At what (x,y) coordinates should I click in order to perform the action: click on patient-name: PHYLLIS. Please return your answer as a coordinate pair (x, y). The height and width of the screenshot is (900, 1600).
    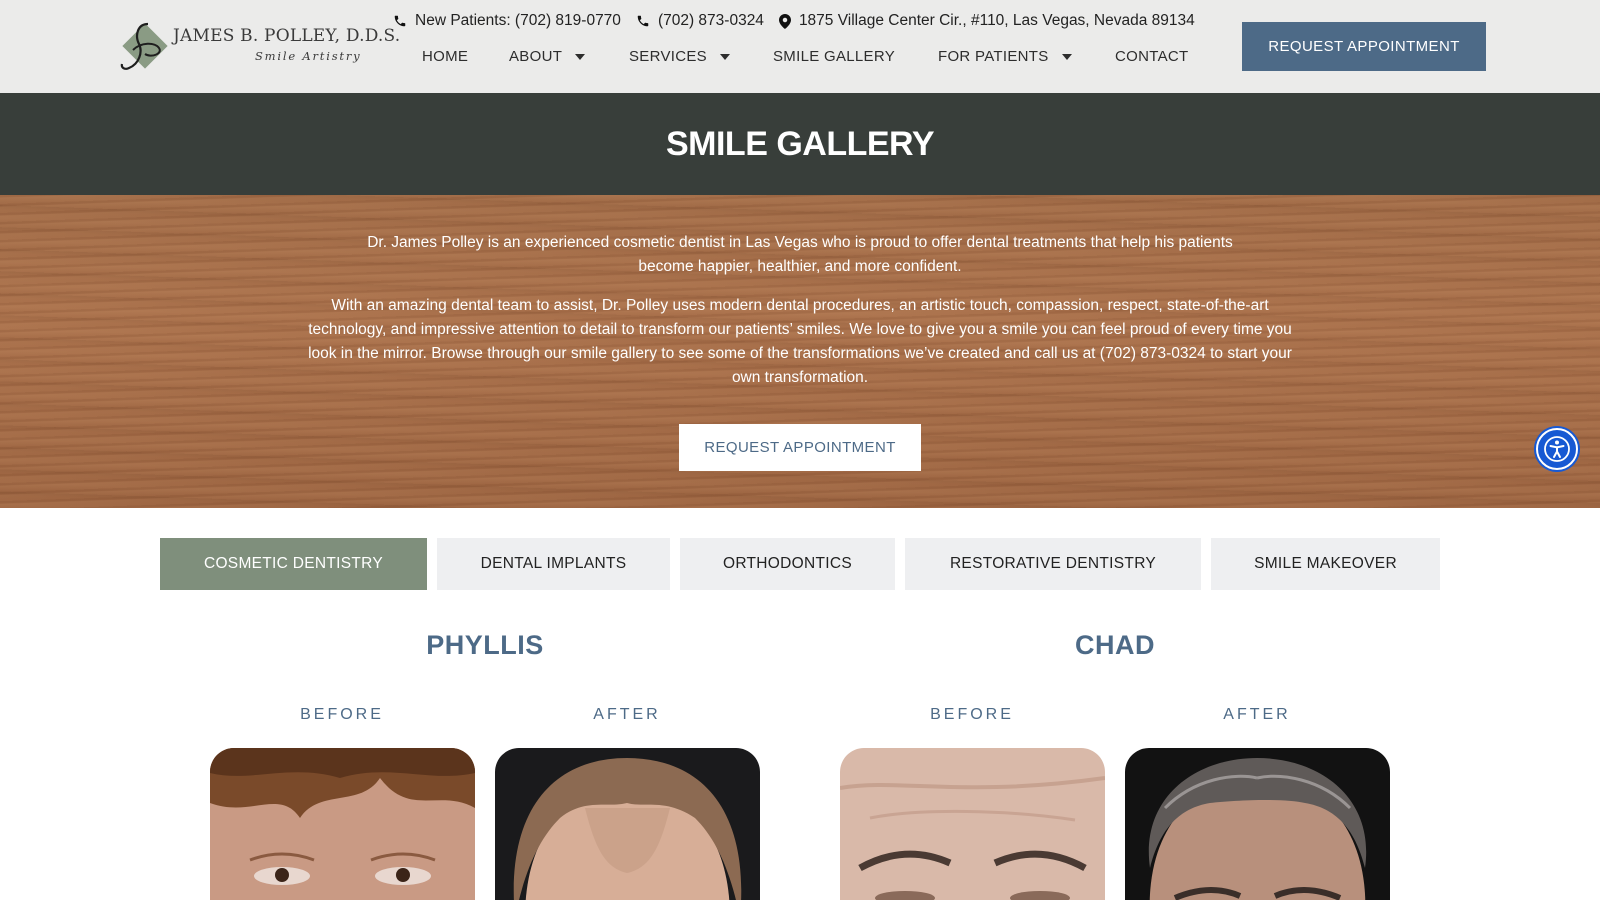
    Looking at the image, I should click on (485, 645).